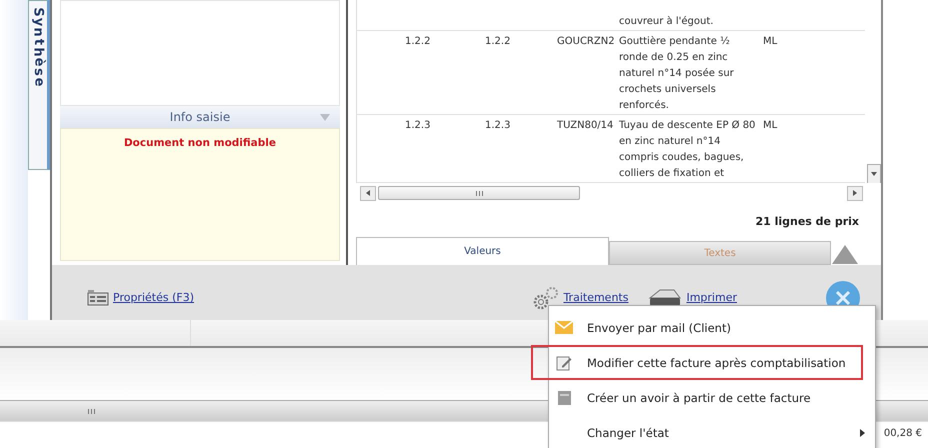 The image size is (928, 448). What do you see at coordinates (712, 397) in the screenshot?
I see `menu-item: Créer un avoir à partir de cette facture` at bounding box center [712, 397].